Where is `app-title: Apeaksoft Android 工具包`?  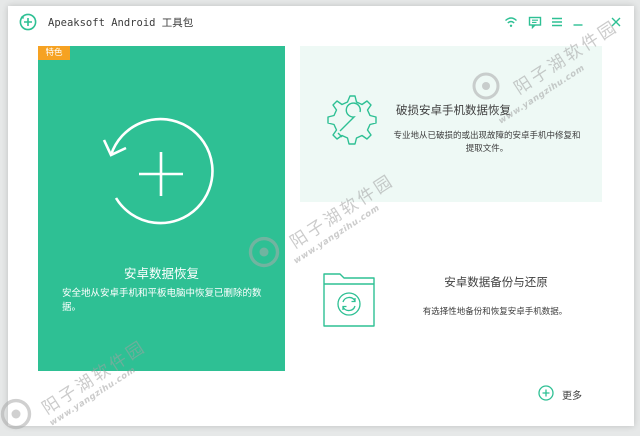 app-title: Apeaksoft Android 工具包 is located at coordinates (121, 23).